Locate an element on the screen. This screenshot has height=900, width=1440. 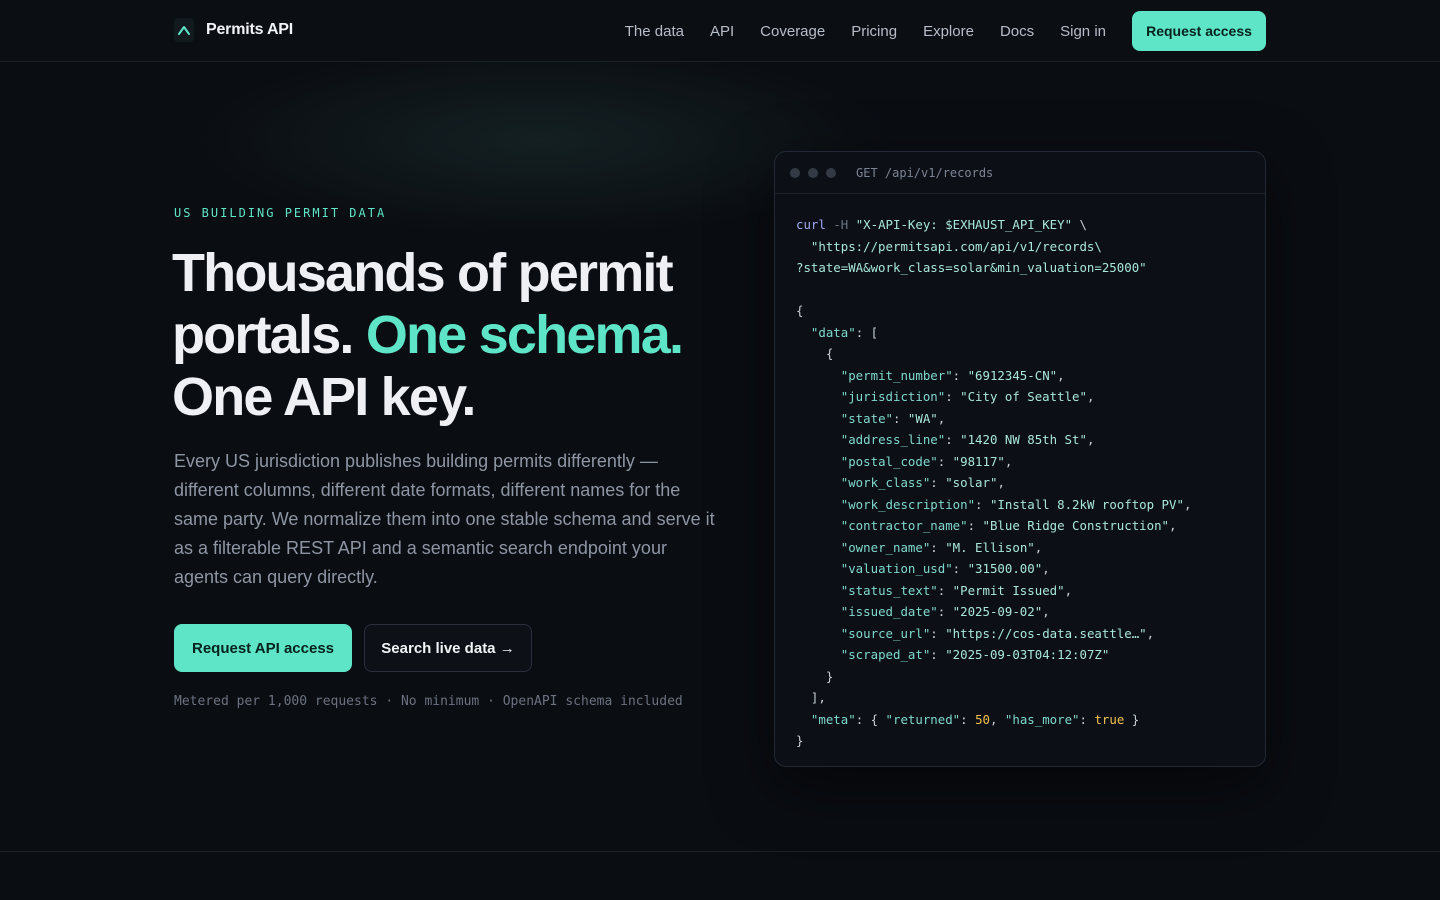
headline-line-3: One API key. is located at coordinates (324, 397).